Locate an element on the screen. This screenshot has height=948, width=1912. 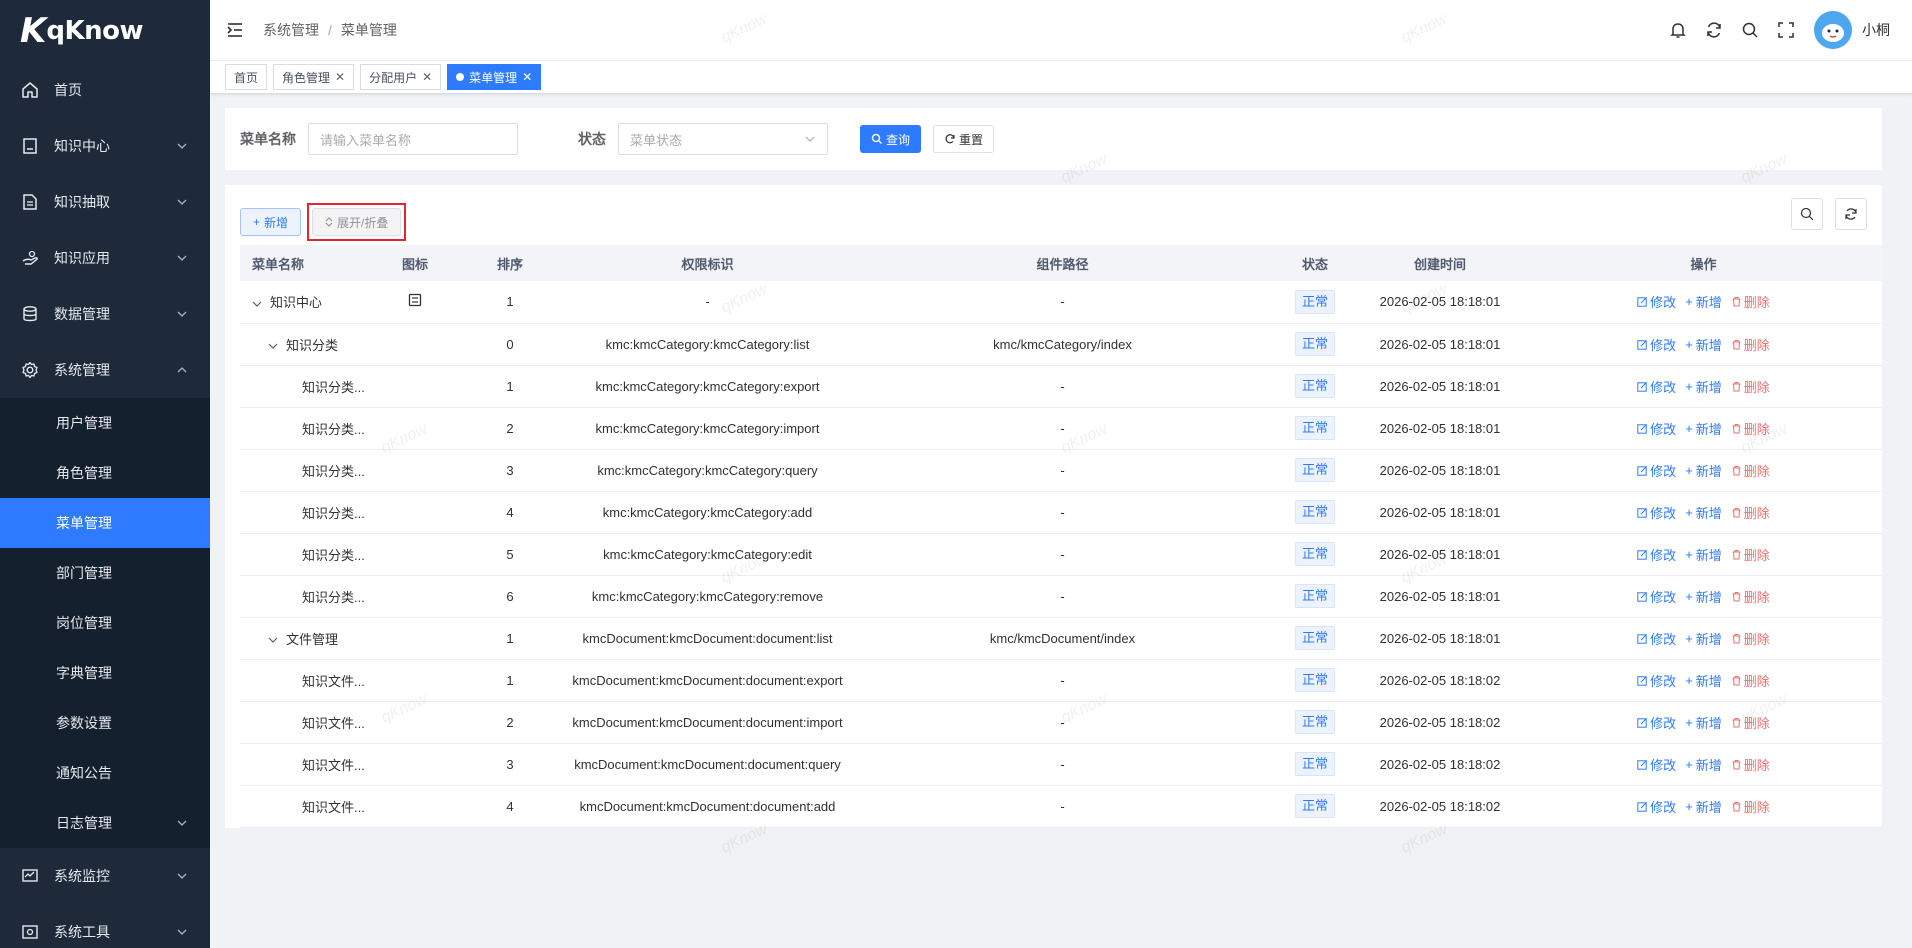
edit-label: 修改 is located at coordinates (1663, 345).